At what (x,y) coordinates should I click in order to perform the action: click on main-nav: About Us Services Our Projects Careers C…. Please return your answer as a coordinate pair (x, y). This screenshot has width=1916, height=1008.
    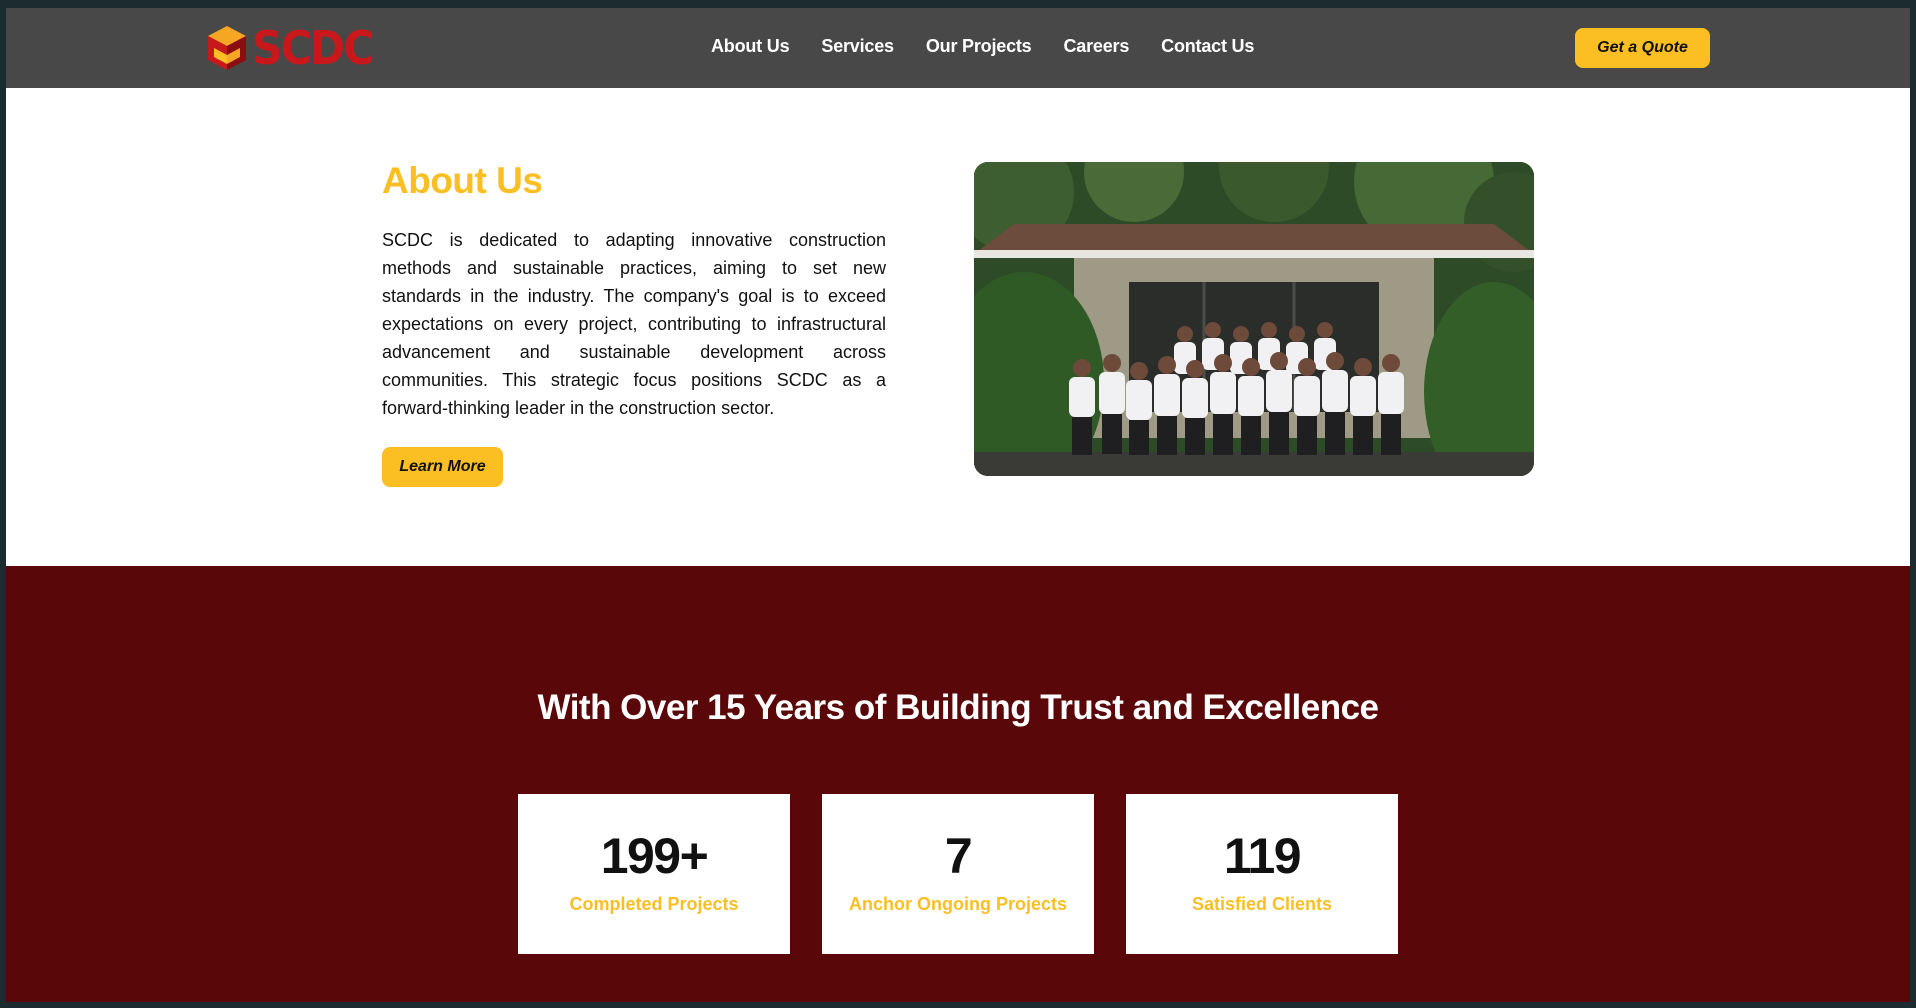
    Looking at the image, I should click on (998, 46).